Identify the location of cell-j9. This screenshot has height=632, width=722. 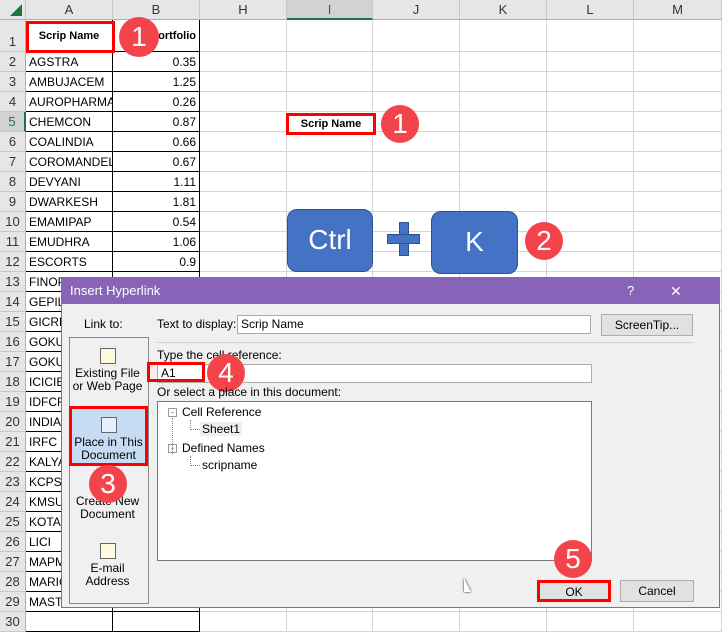
(416, 202).